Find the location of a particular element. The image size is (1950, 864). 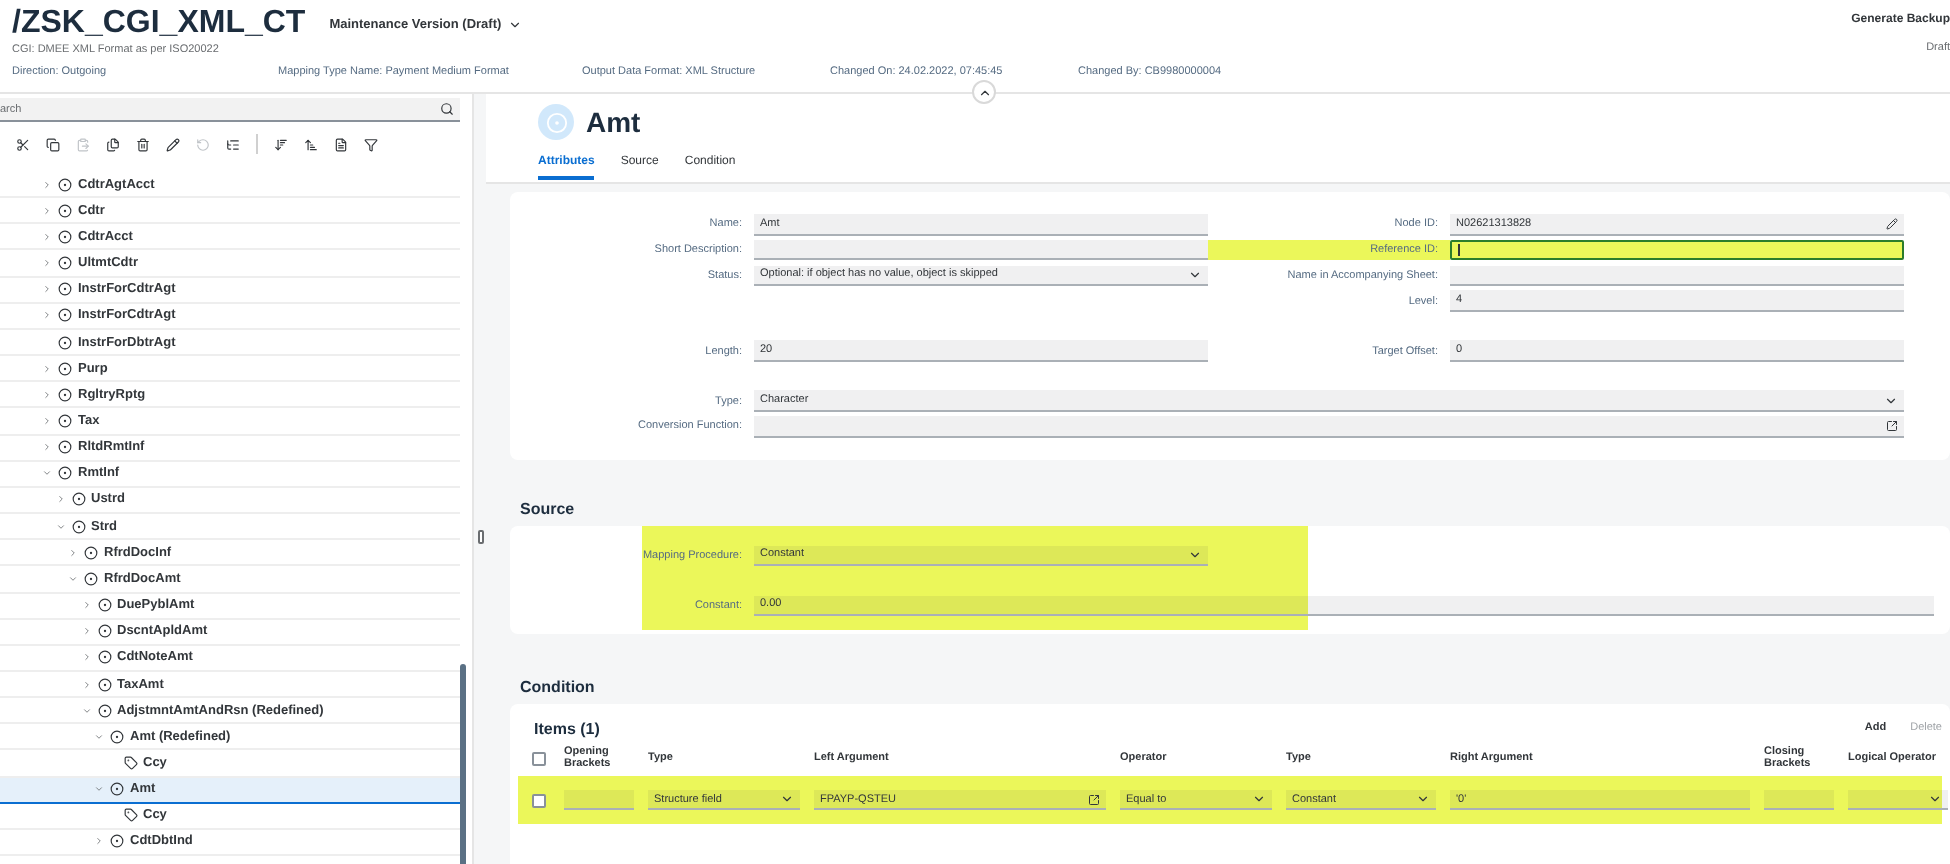

chevron-up-icon is located at coordinates (984, 92).